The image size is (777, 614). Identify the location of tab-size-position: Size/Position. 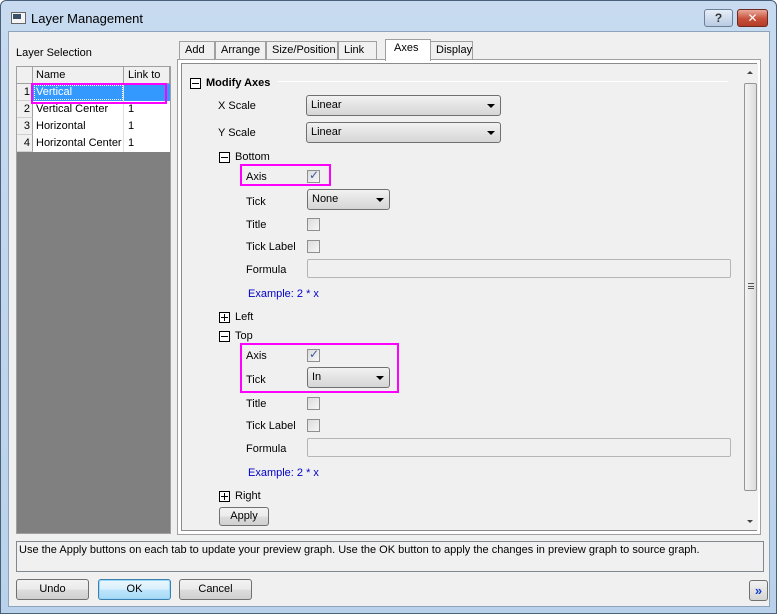
(302, 50).